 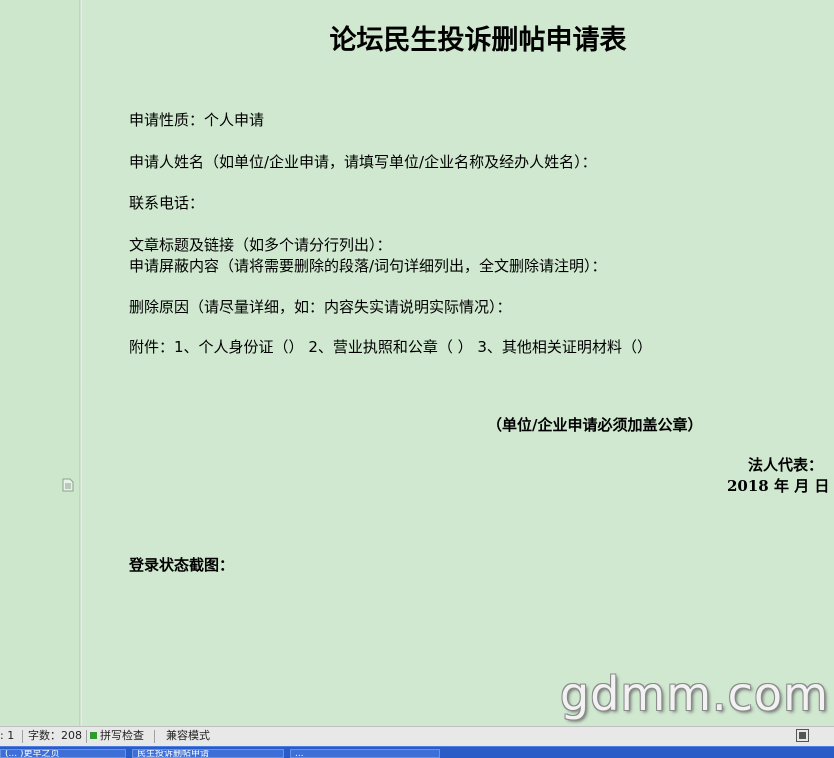 What do you see at coordinates (368, 266) in the screenshot?
I see `blocked-content-line: 申请屏蔽内容（请将需要删除的段落/词句详细列出，全文删除请注明）：` at bounding box center [368, 266].